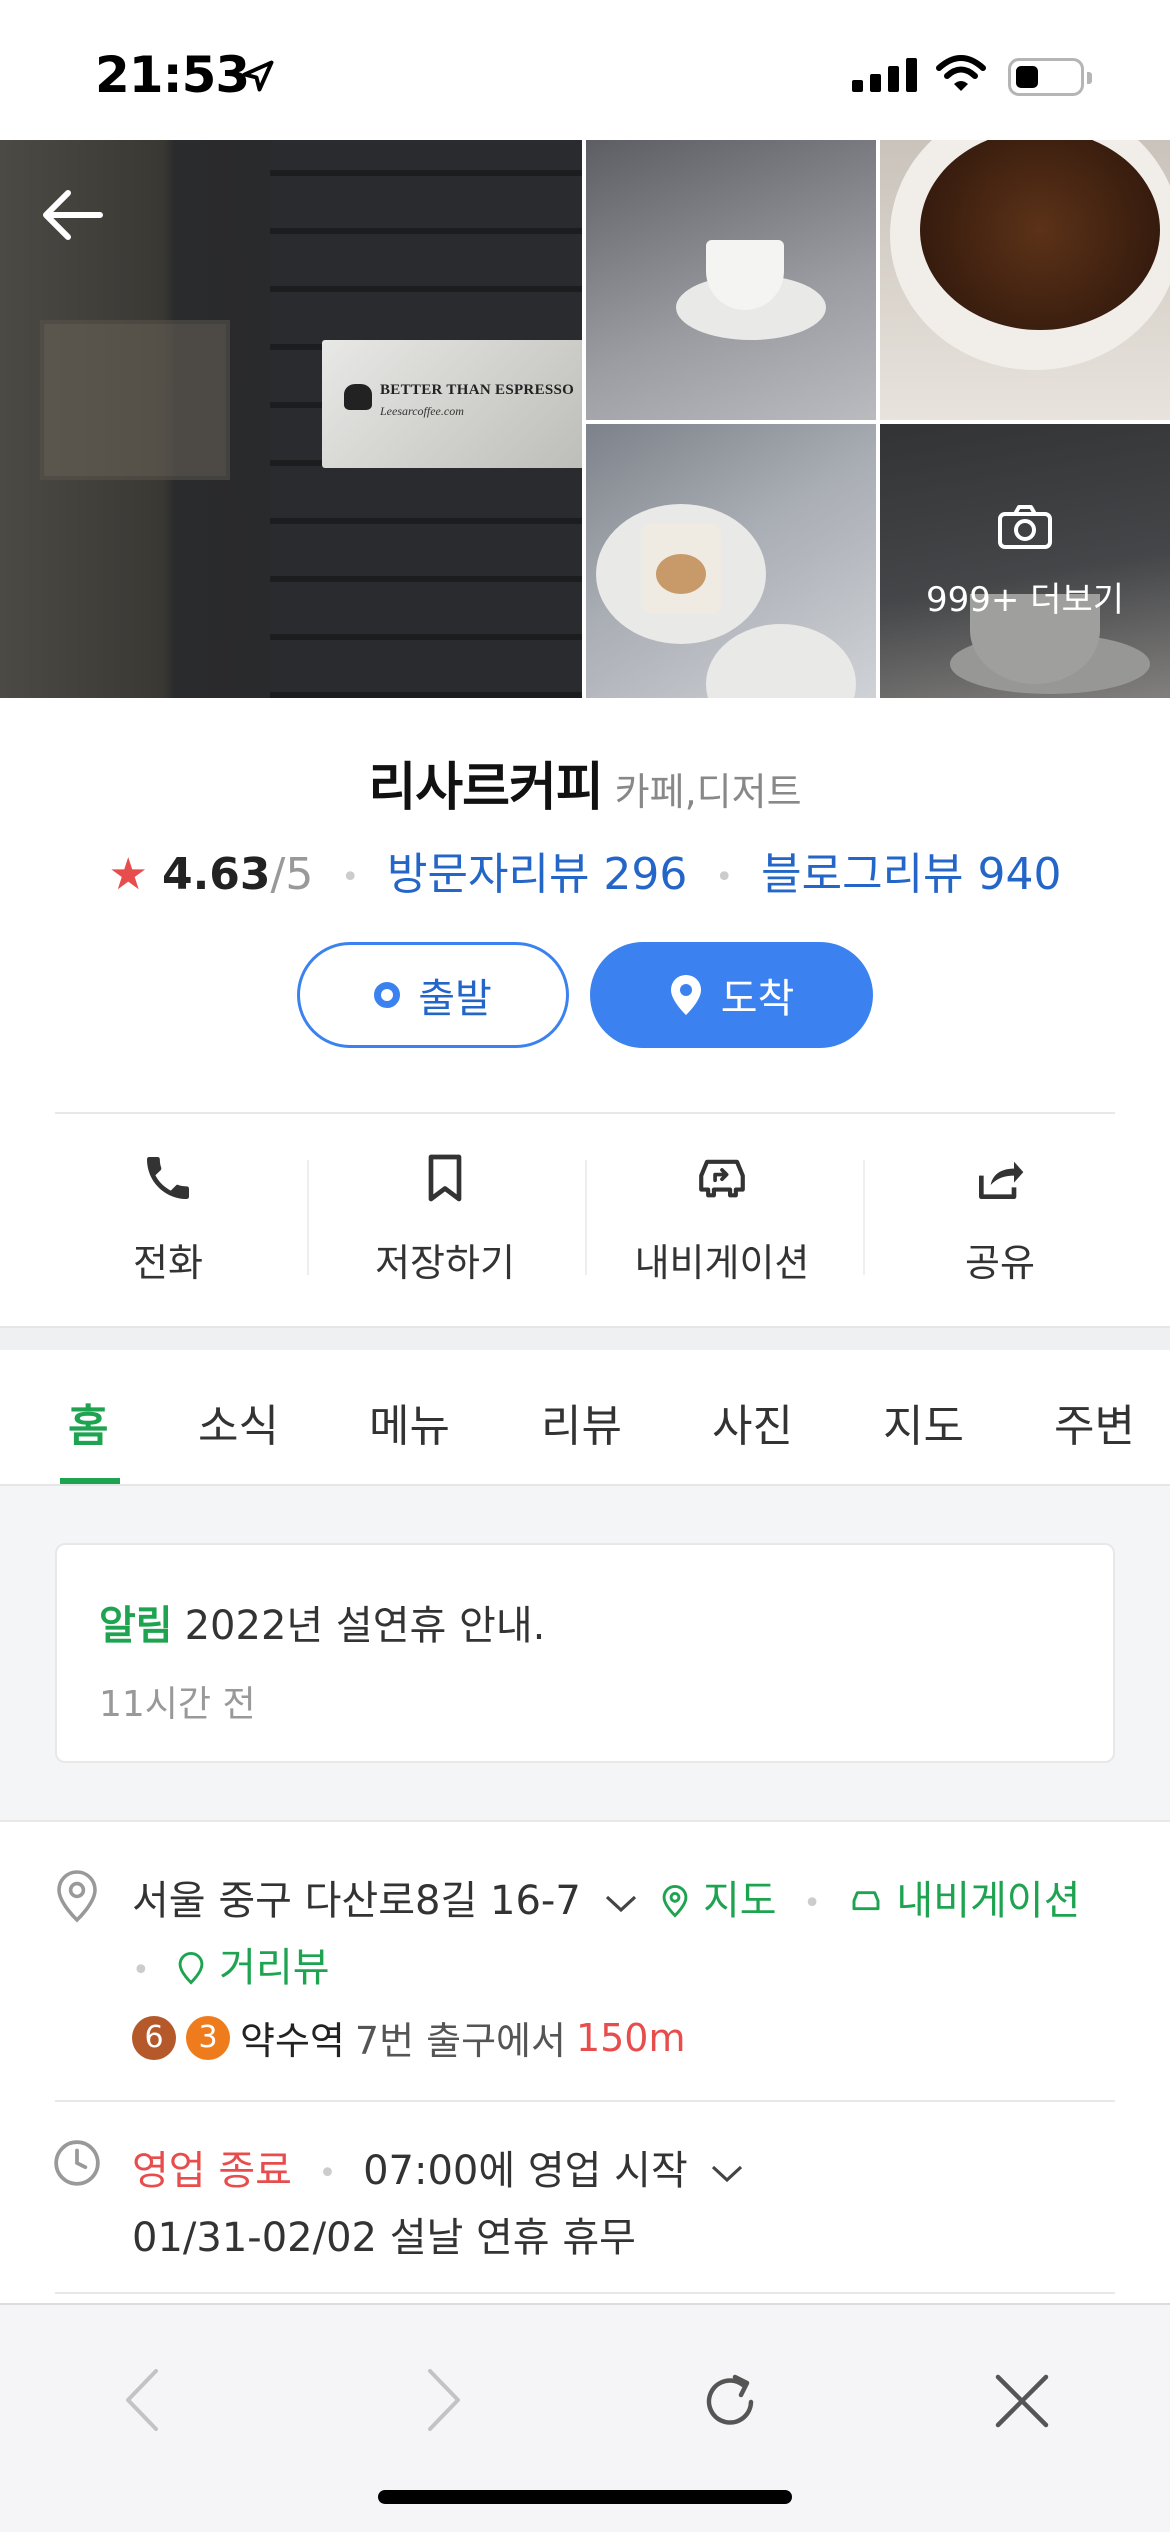 The image size is (1170, 2532). What do you see at coordinates (581, 1422) in the screenshot?
I see `tab-reviews: 리뷰` at bounding box center [581, 1422].